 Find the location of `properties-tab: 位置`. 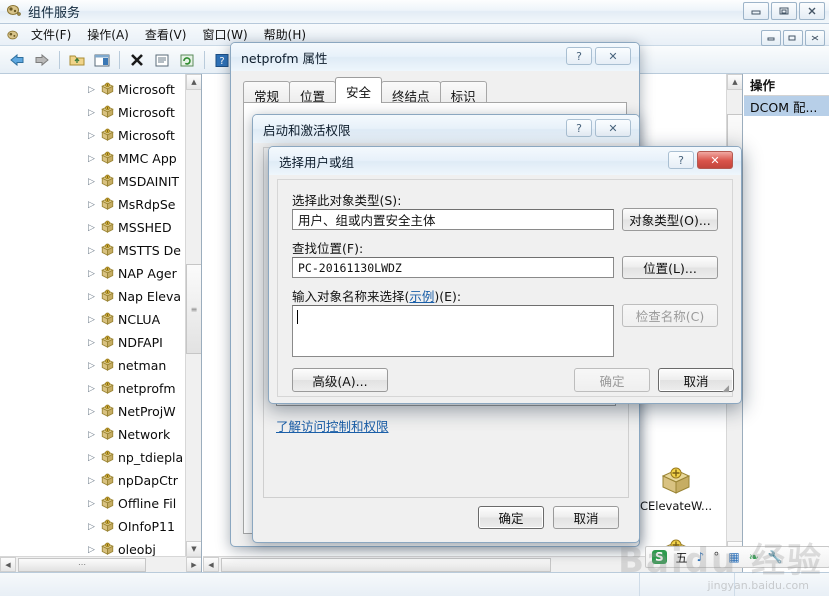

properties-tab: 位置 is located at coordinates (313, 92).